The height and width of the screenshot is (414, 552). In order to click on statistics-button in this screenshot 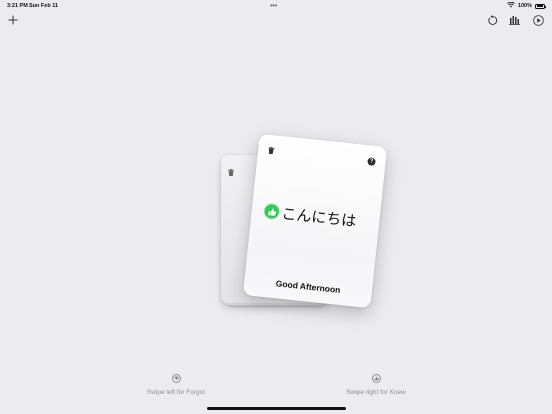, I will do `click(514, 20)`.